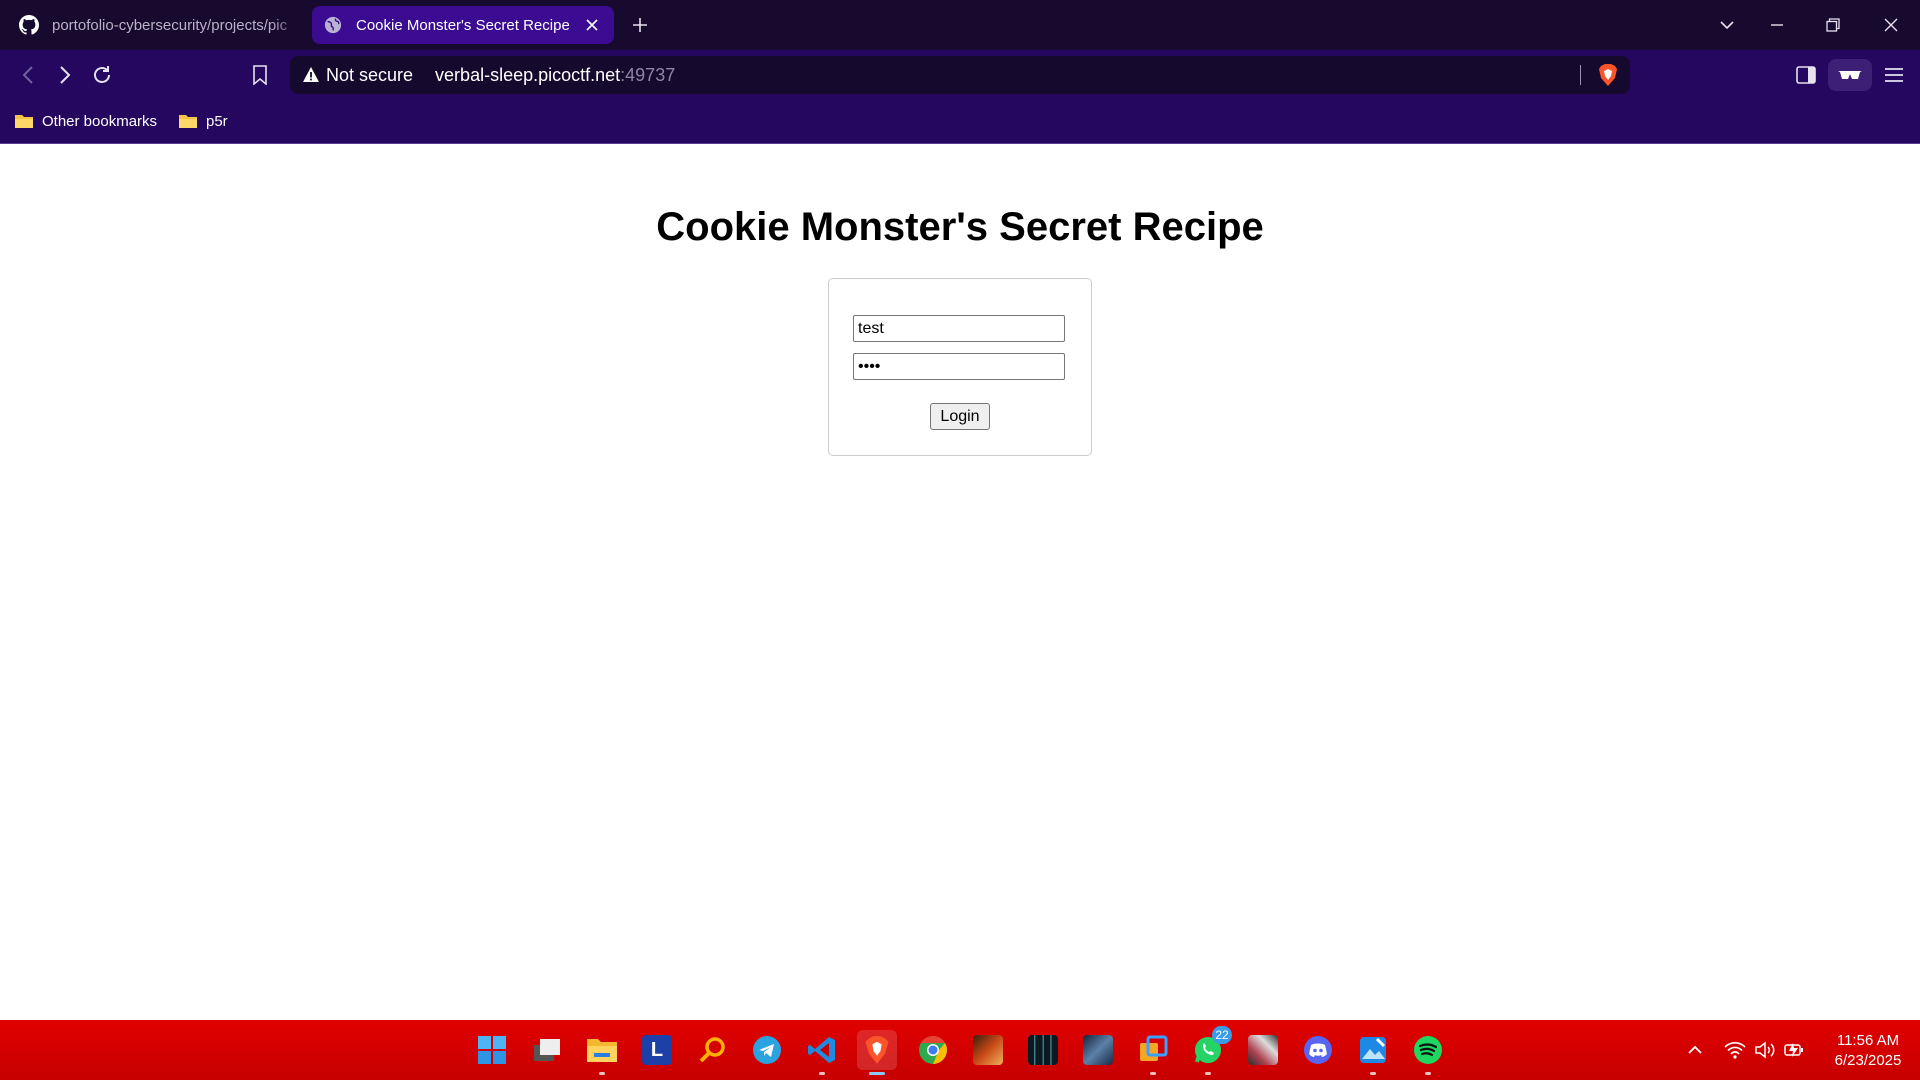  I want to click on new-tab-icon, so click(640, 25).